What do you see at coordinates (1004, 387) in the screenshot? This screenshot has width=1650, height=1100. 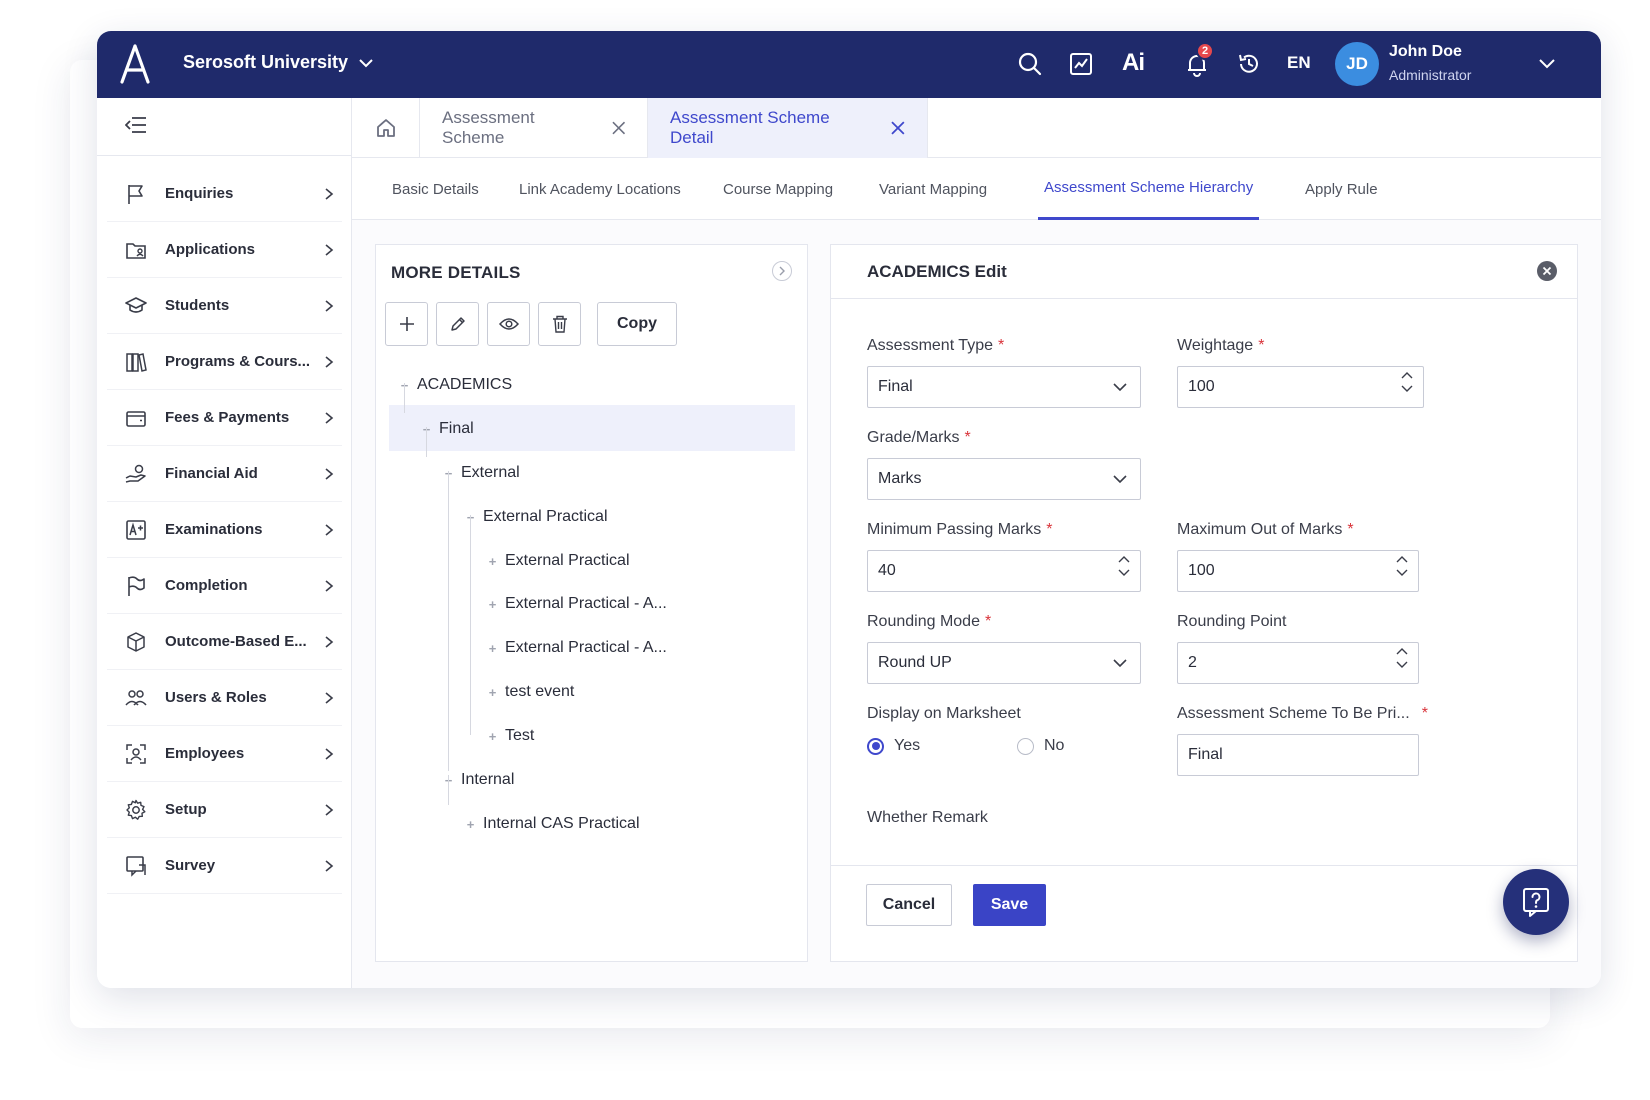 I see `assessment-type-select: Final` at bounding box center [1004, 387].